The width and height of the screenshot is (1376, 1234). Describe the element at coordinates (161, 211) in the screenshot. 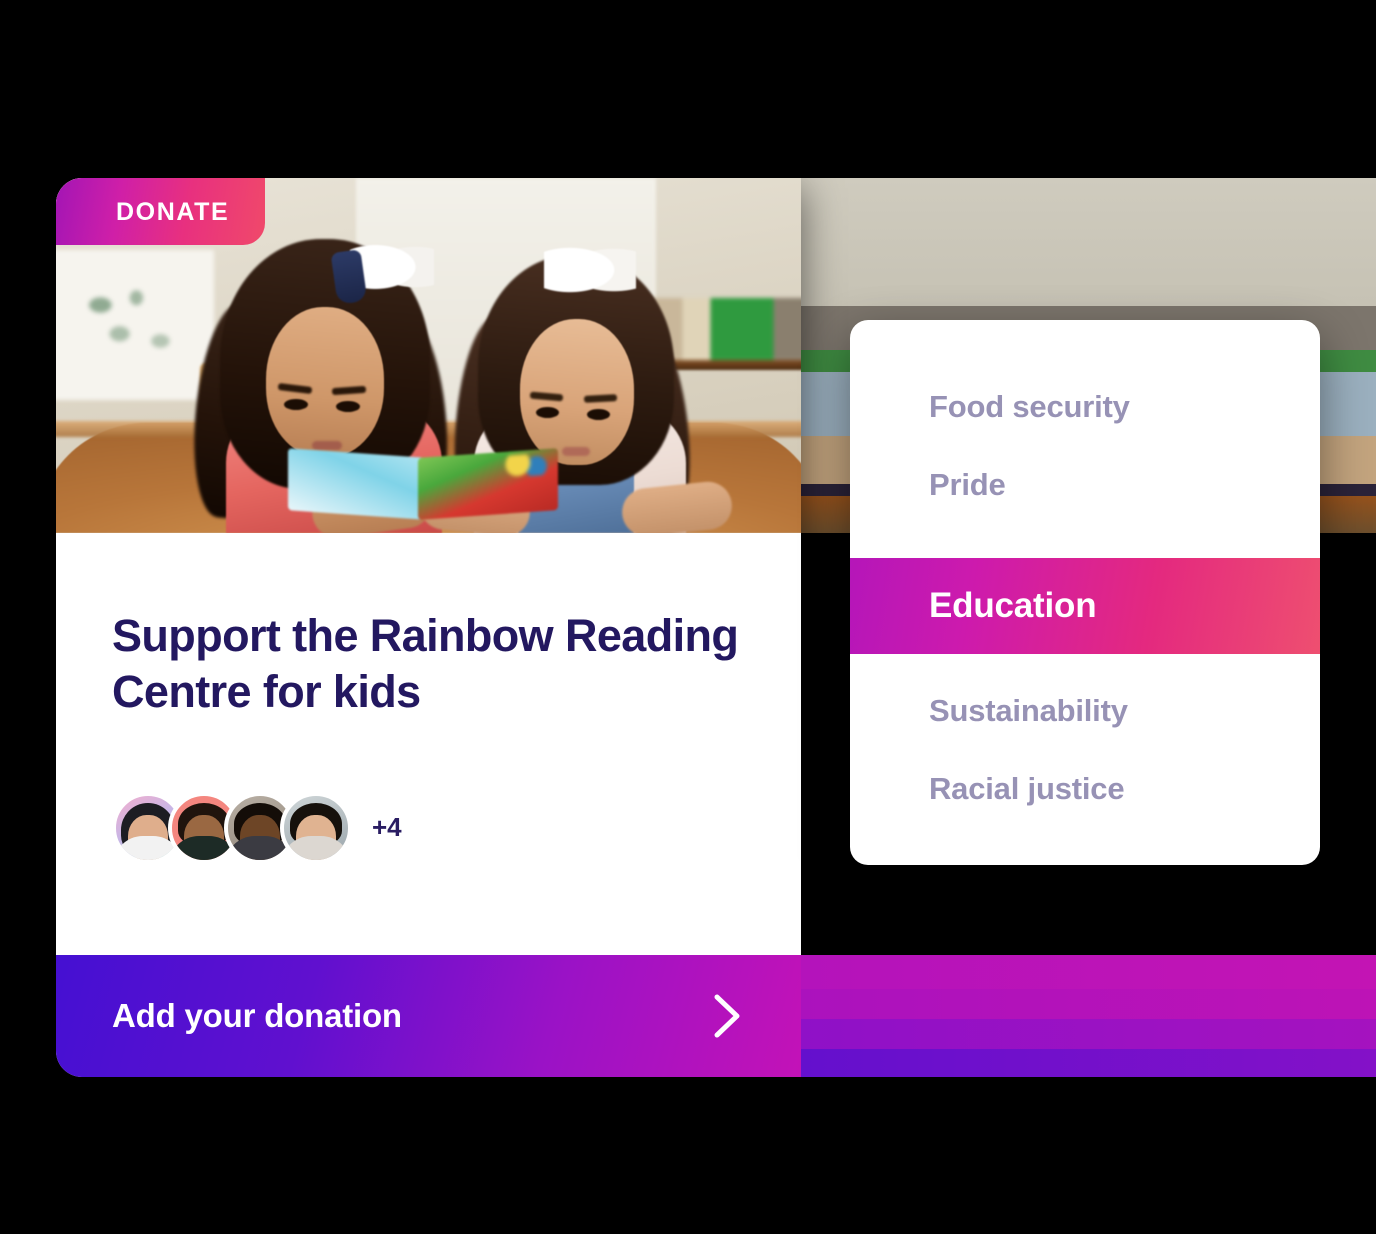

I see `donate-badge: DONATE` at that location.